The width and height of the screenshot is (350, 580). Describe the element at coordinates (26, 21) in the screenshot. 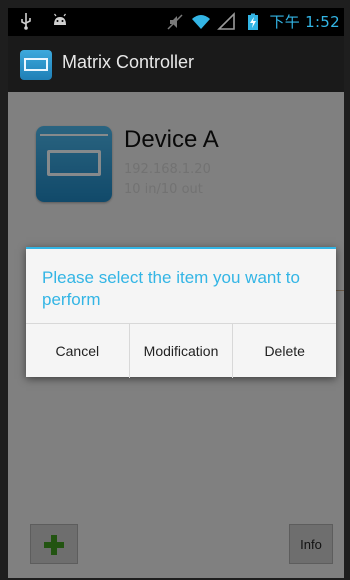

I see `usb-icon` at that location.